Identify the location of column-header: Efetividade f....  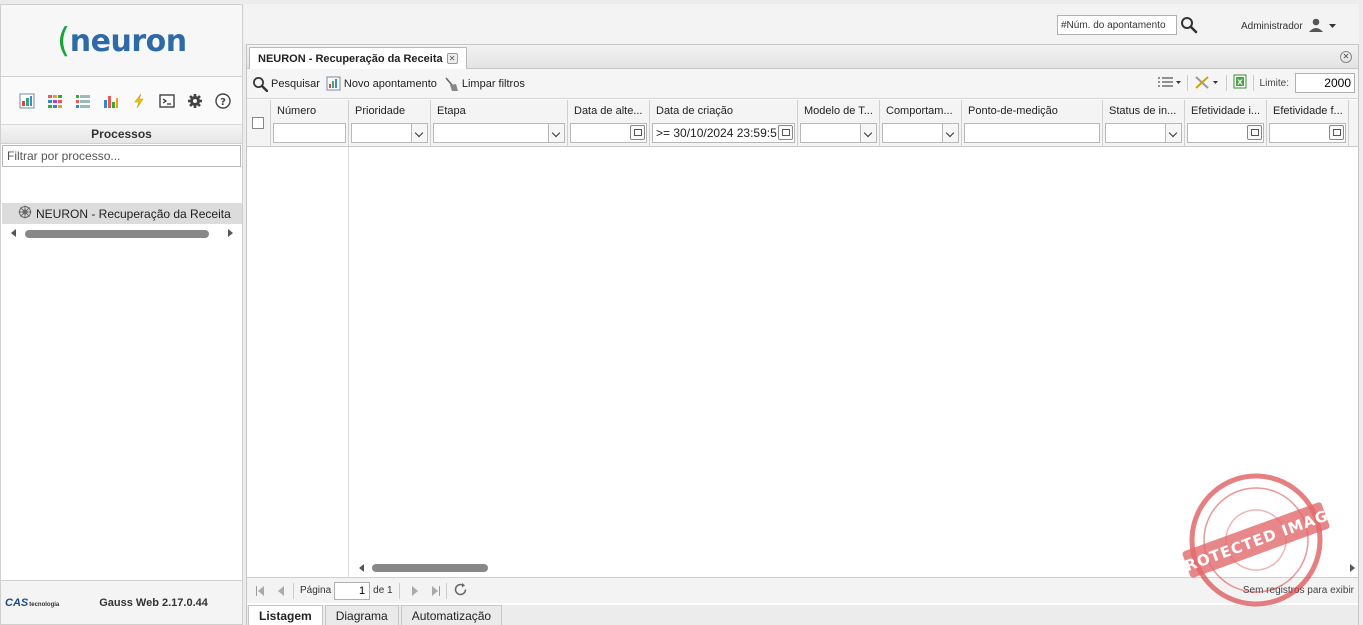
(1307, 111).